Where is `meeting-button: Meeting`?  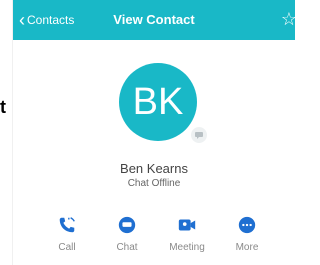 meeting-button: Meeting is located at coordinates (187, 233).